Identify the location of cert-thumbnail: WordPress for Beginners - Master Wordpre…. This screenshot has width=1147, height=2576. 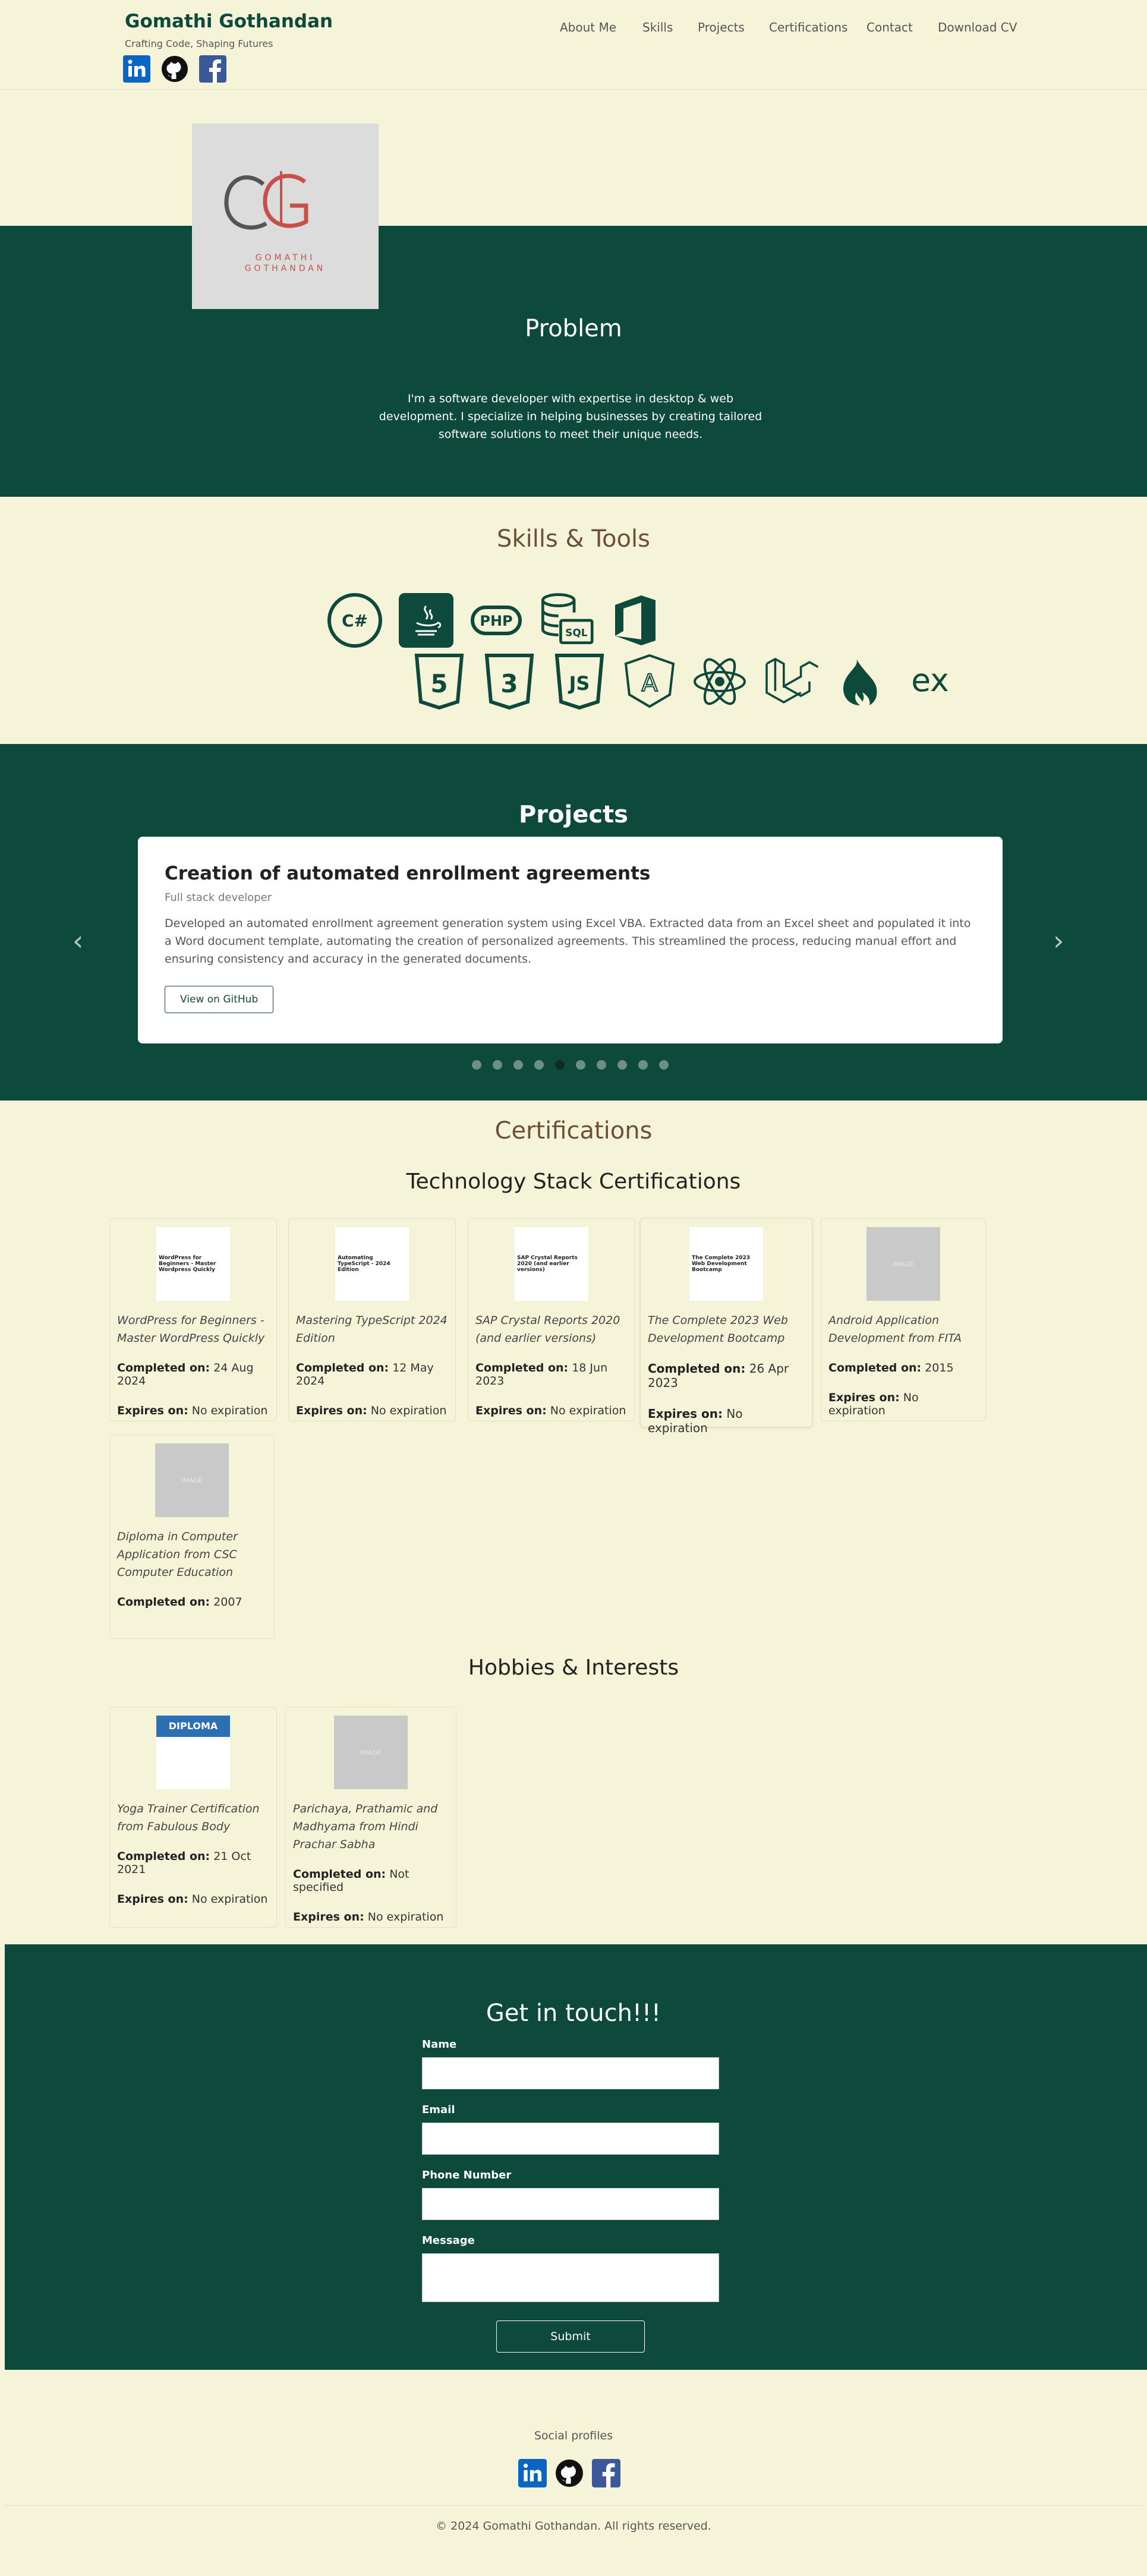
(193, 1264).